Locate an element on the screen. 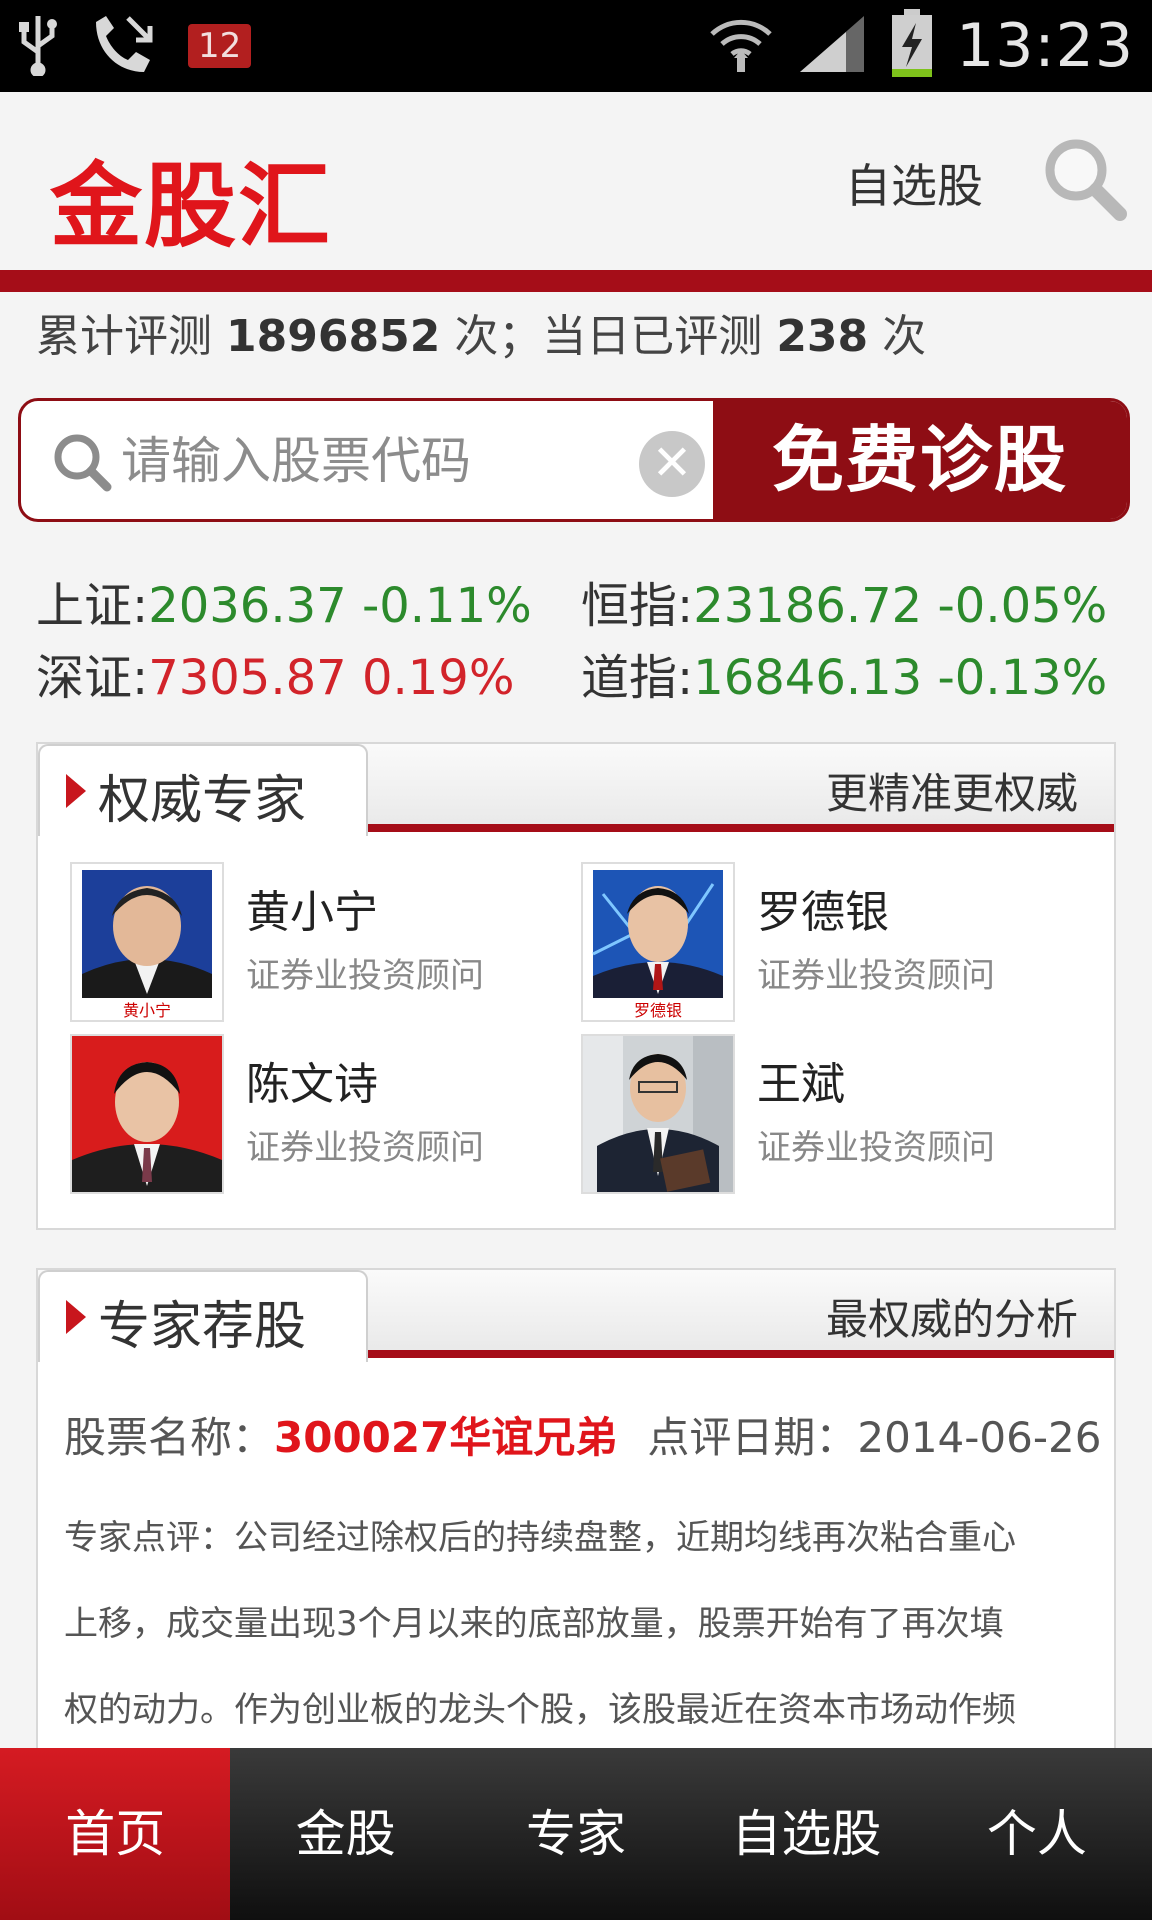 This screenshot has width=1152, height=1920. usb-icon is located at coordinates (38, 46).